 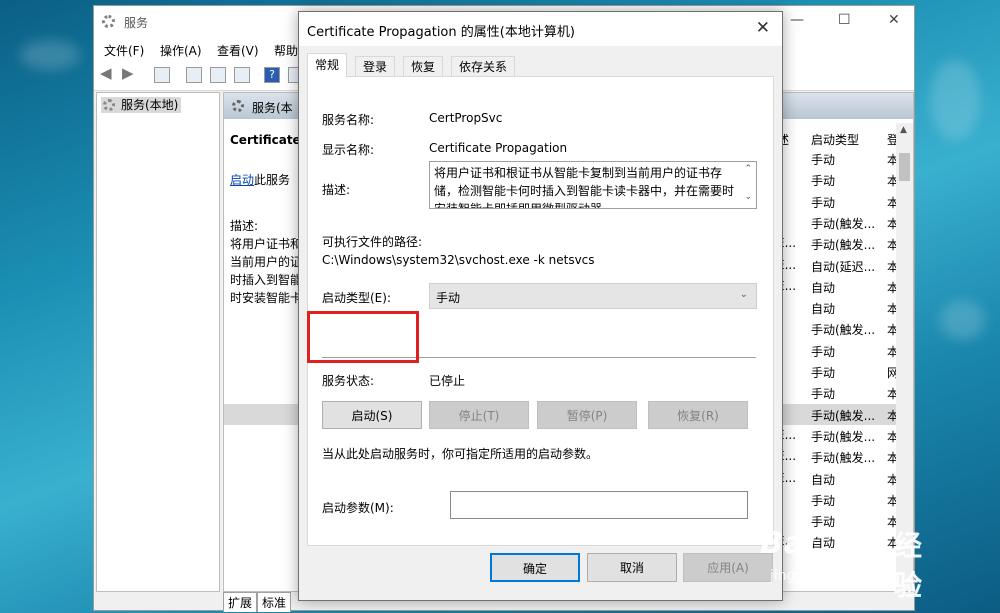 What do you see at coordinates (124, 50) in the screenshot?
I see `menu-file: 文件(F)` at bounding box center [124, 50].